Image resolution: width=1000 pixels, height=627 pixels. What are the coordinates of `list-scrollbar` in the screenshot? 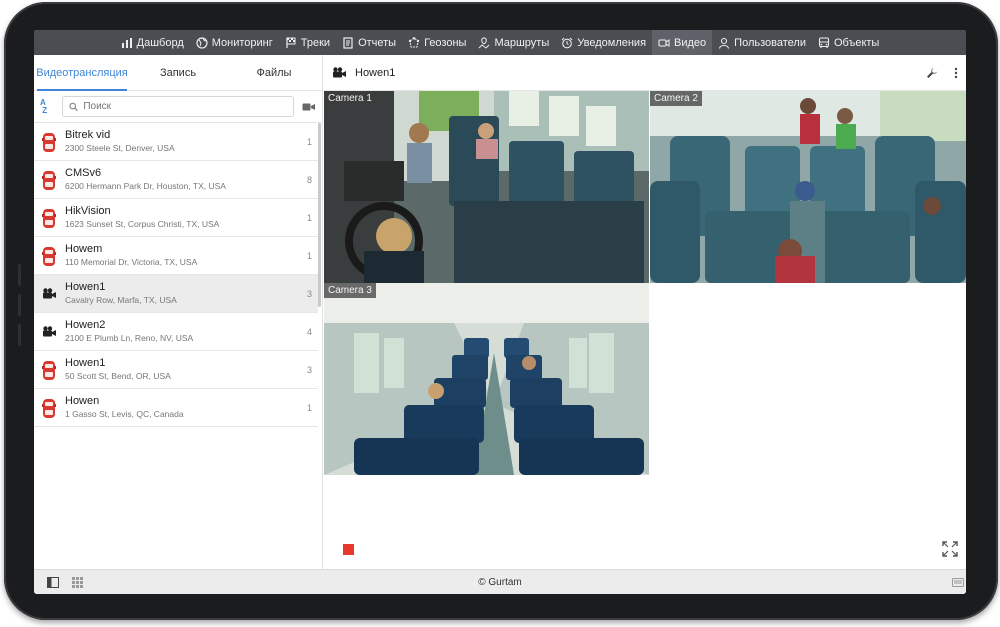 It's located at (319, 215).